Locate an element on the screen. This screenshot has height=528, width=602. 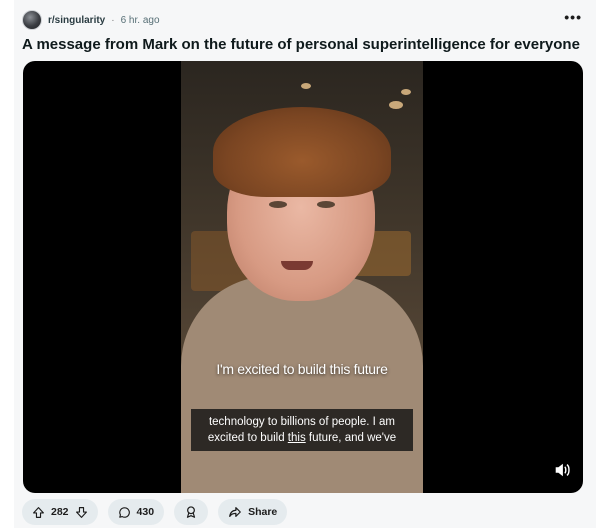
subreddit-link: r/singularity is located at coordinates (76, 20).